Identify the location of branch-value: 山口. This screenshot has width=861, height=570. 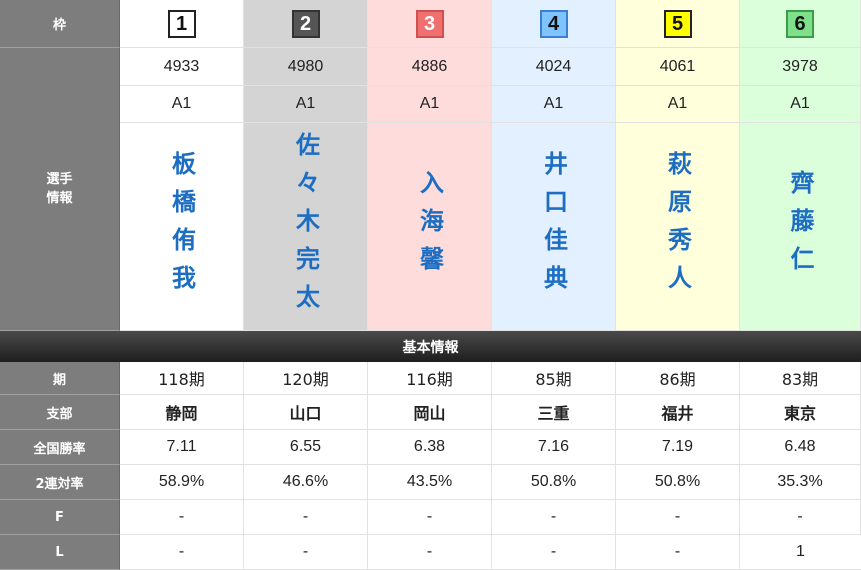
(306, 412).